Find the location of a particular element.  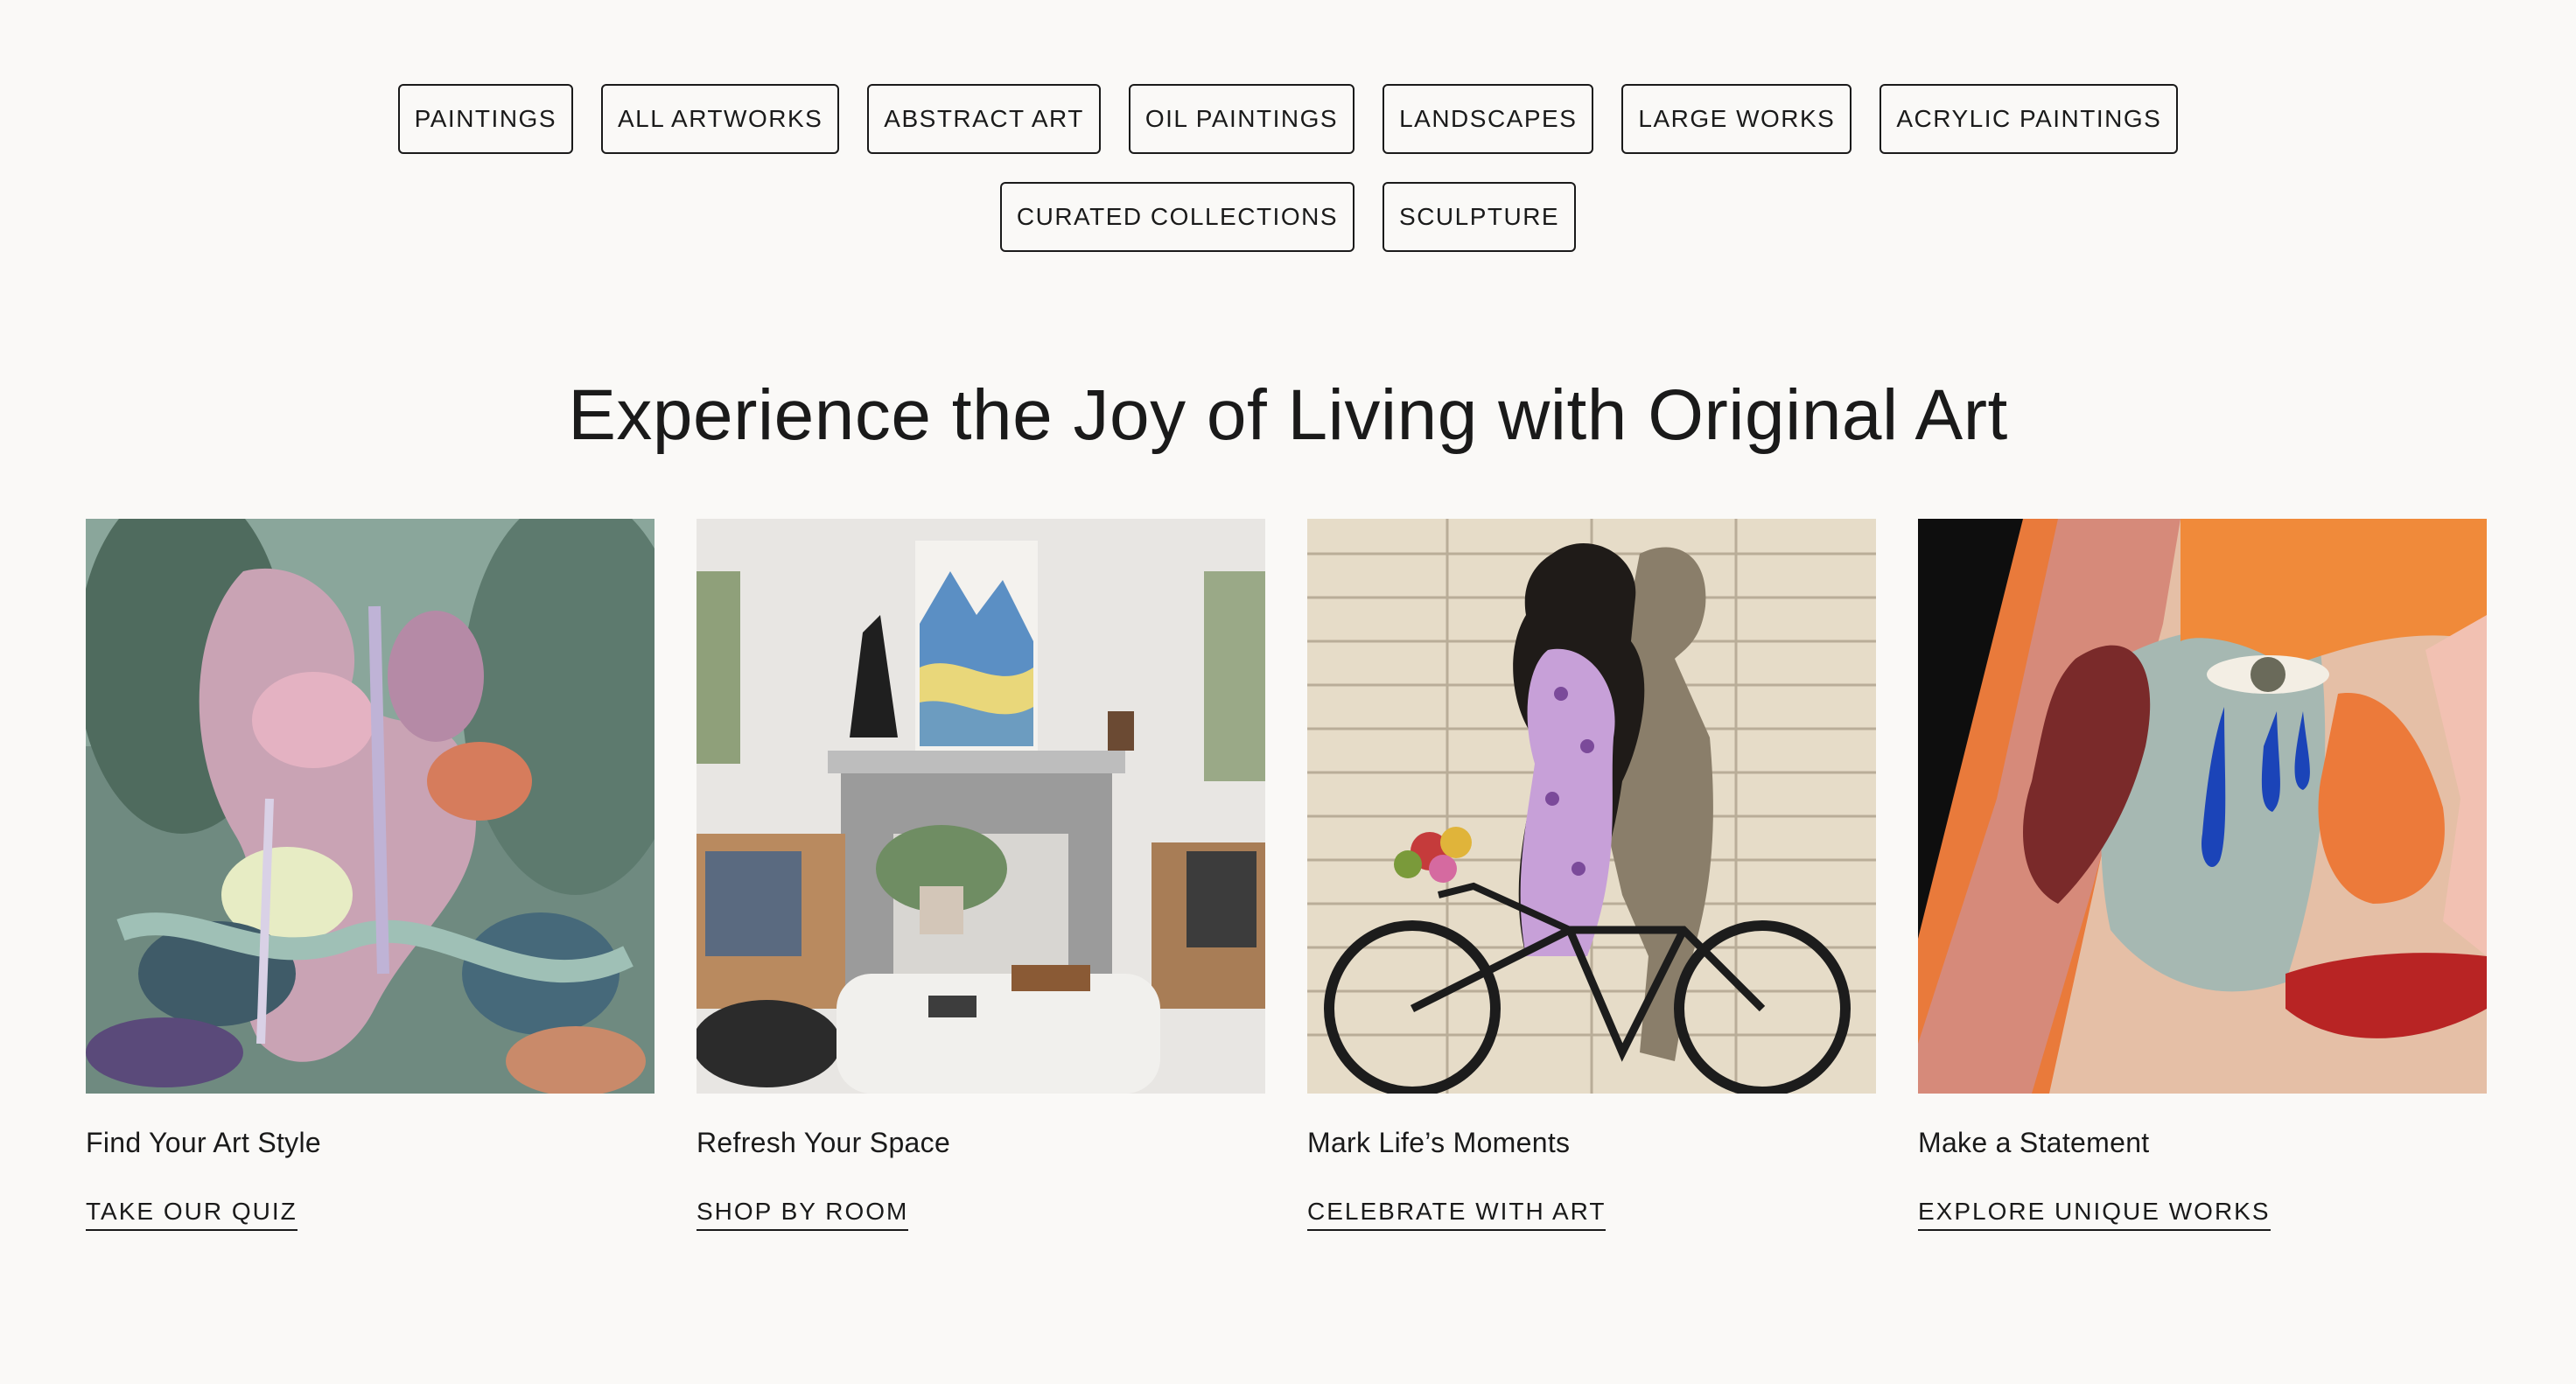

abstract-face-painting-image is located at coordinates (2202, 806).